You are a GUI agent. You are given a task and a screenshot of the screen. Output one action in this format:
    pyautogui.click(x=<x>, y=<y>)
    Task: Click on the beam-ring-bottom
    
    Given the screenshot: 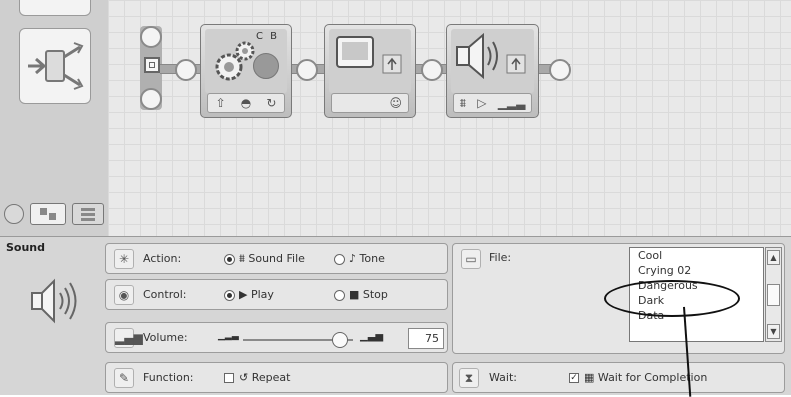 What is the action you would take?
    pyautogui.click(x=151, y=99)
    